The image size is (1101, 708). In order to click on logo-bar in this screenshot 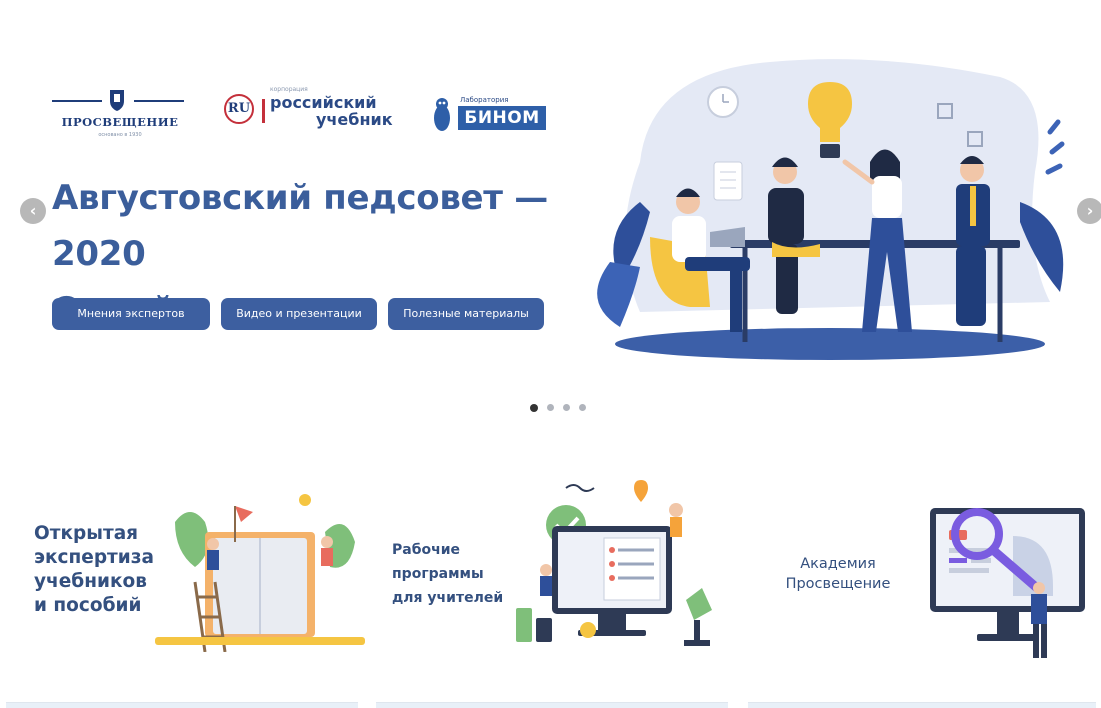, I will do `click(263, 111)`.